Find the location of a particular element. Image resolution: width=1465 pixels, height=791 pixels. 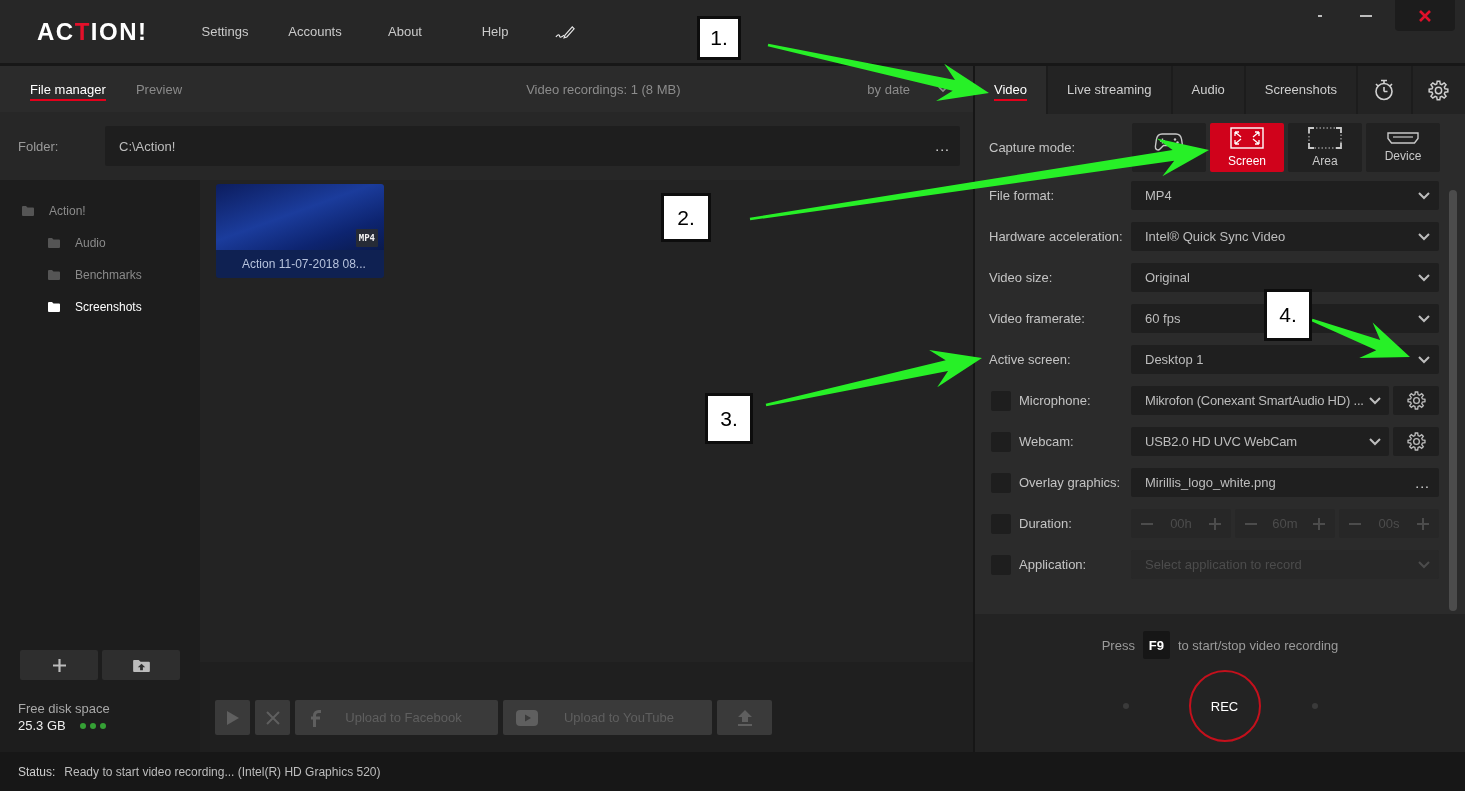

setting-label: File format: is located at coordinates (1022, 195).